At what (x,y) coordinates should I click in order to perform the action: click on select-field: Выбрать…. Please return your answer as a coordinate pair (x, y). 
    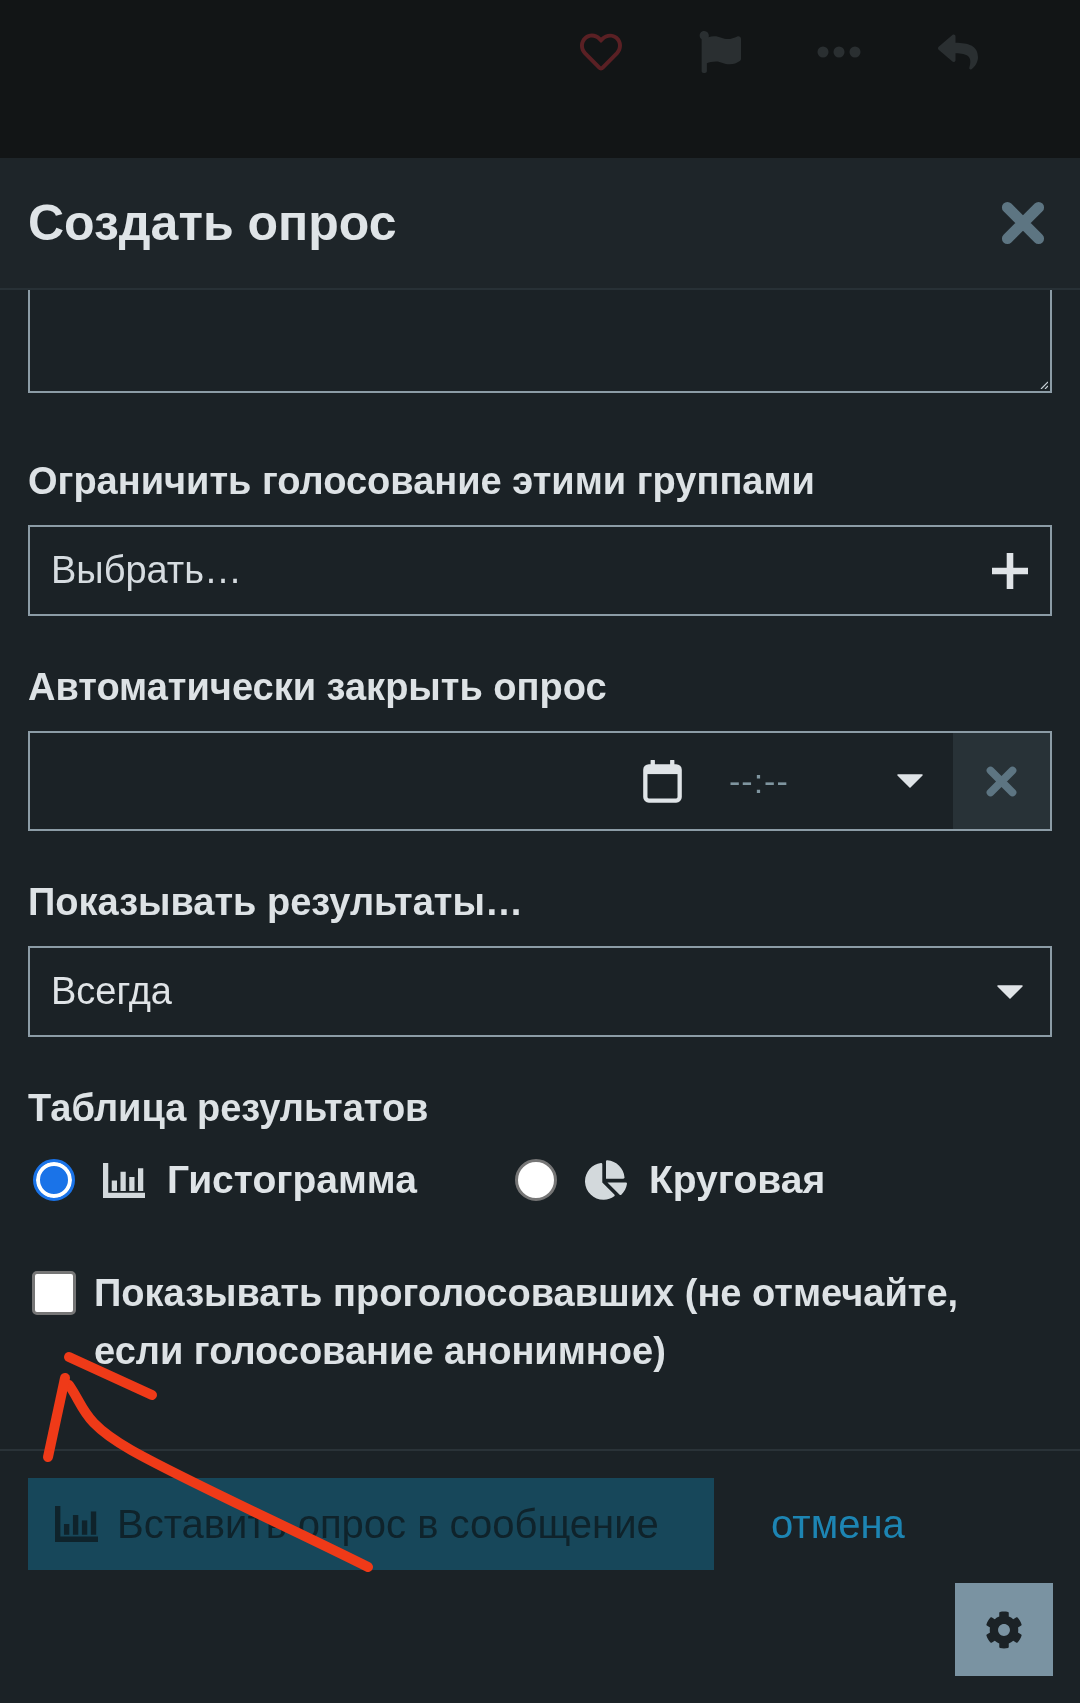
    Looking at the image, I should click on (540, 570).